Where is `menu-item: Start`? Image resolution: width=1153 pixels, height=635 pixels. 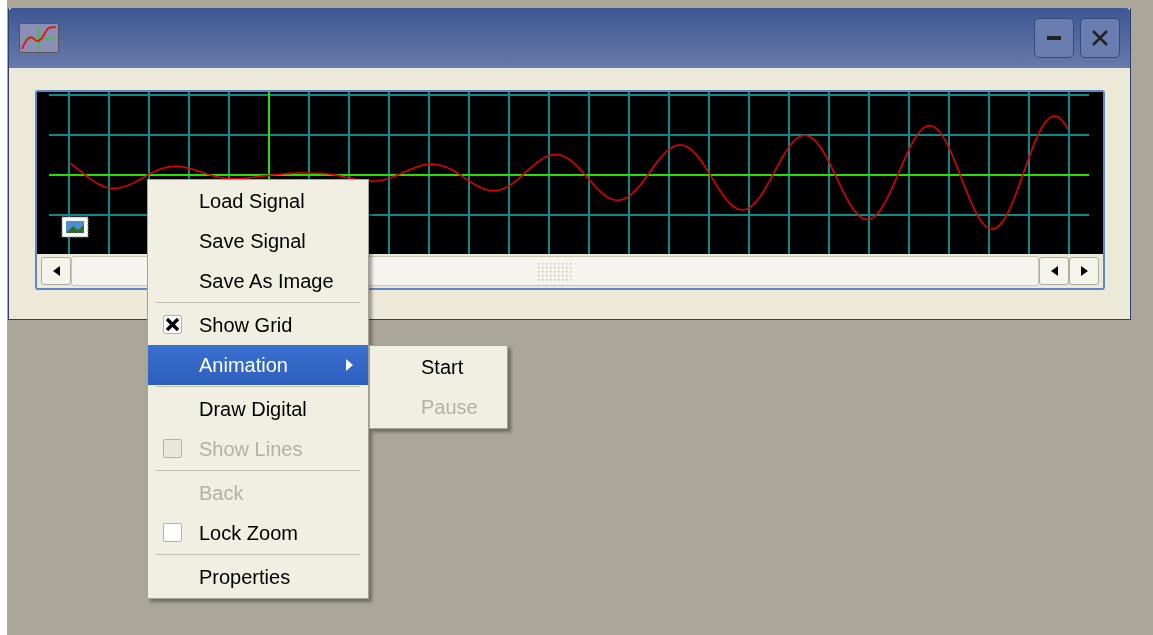 menu-item: Start is located at coordinates (438, 367).